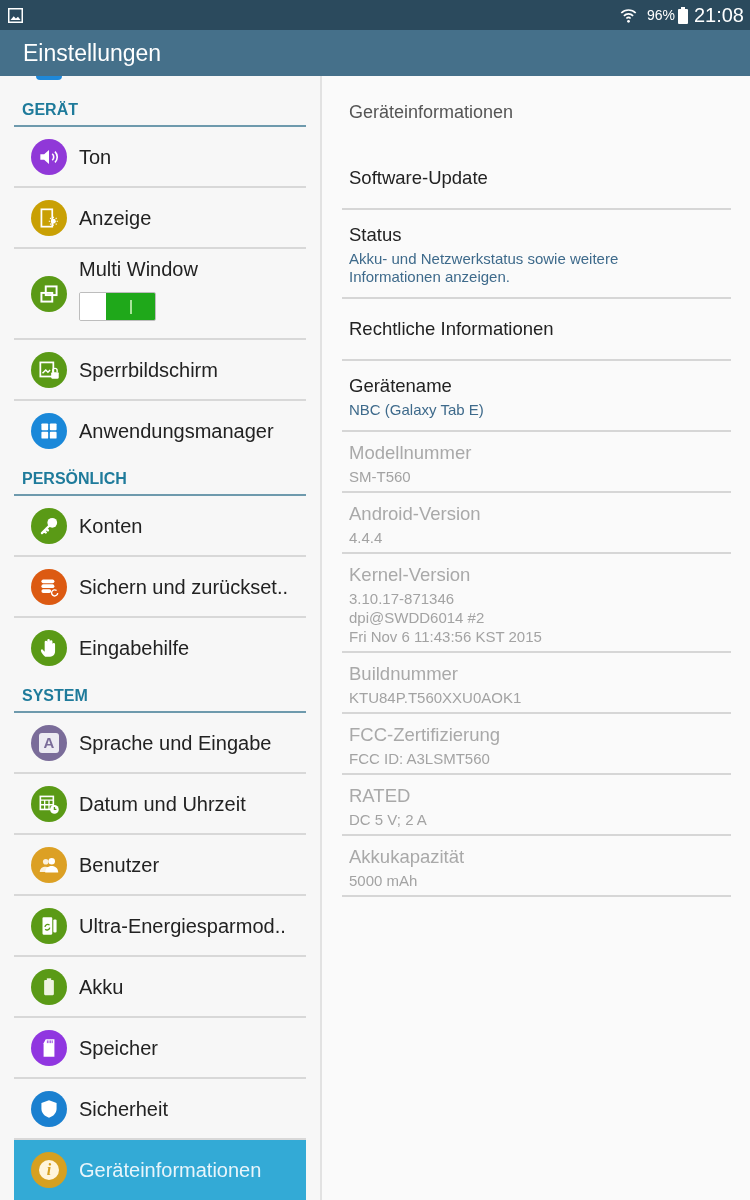  Describe the element at coordinates (418, 178) in the screenshot. I see `item-title: Software-Update` at that location.